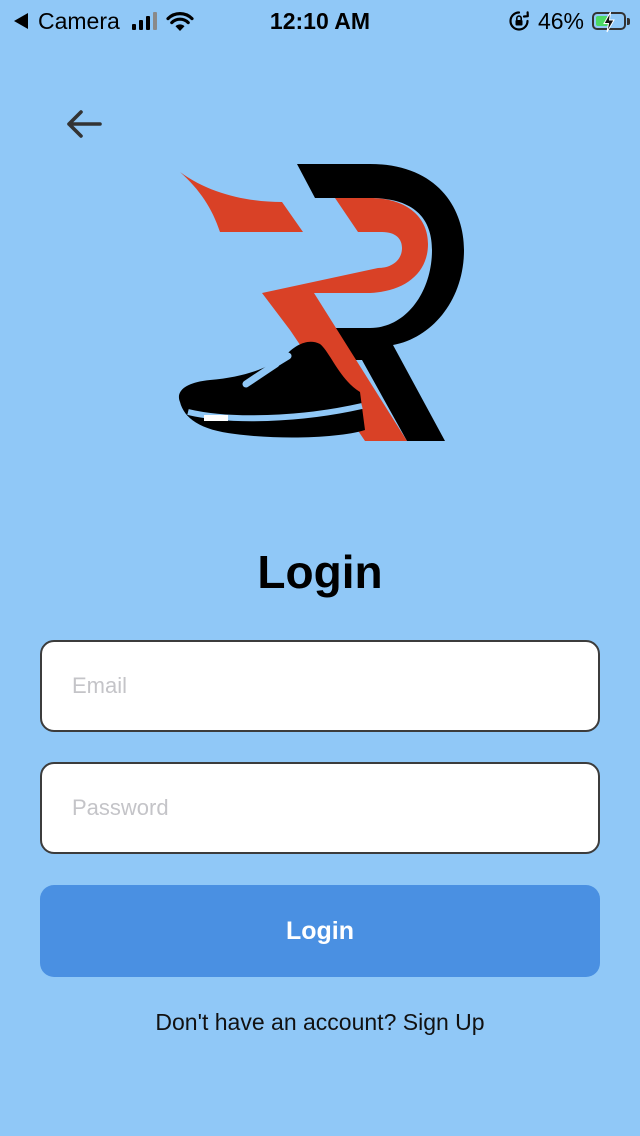 The height and width of the screenshot is (1136, 640). Describe the element at coordinates (444, 1022) in the screenshot. I see `signup-link: Sign Up` at that location.